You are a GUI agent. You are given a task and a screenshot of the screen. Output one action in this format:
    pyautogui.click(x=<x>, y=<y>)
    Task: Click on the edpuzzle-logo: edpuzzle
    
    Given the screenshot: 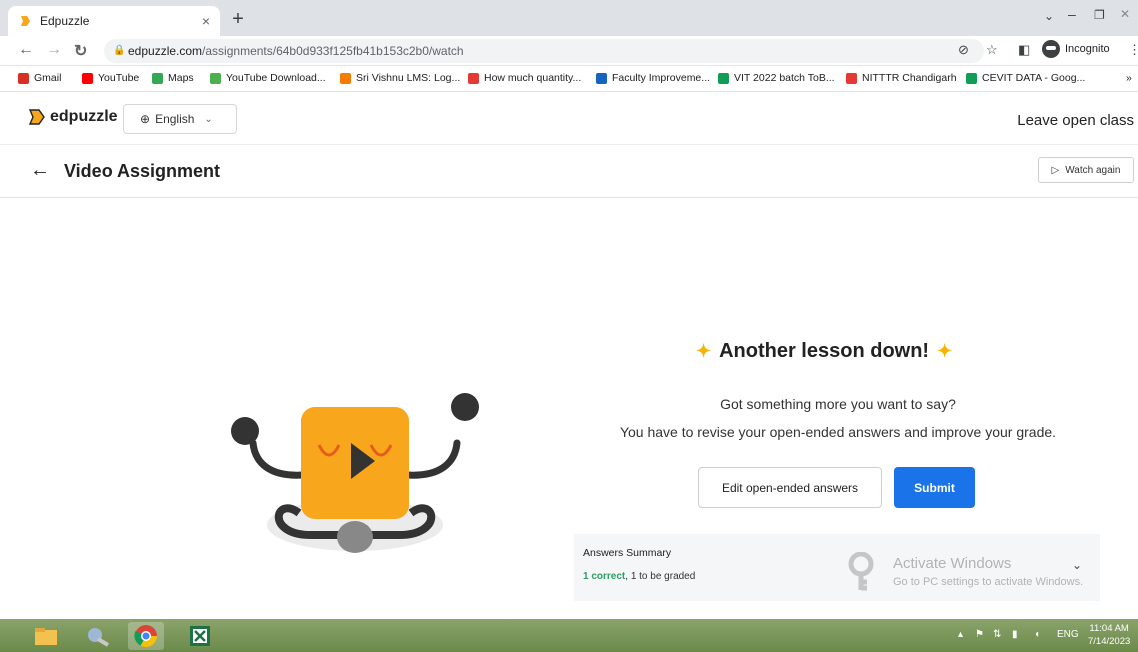 What is the action you would take?
    pyautogui.click(x=72, y=117)
    